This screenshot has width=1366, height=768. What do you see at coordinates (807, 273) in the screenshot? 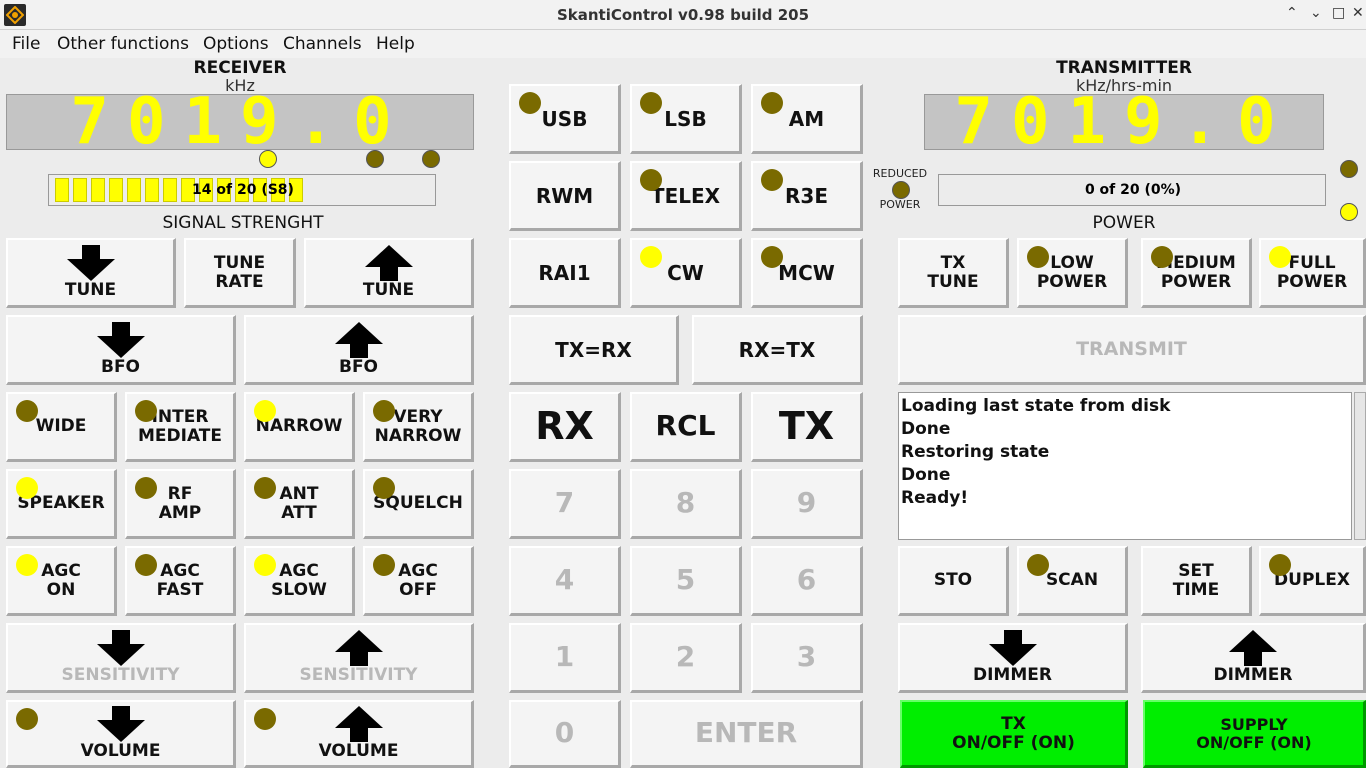
I see `mcw-button: MCW` at bounding box center [807, 273].